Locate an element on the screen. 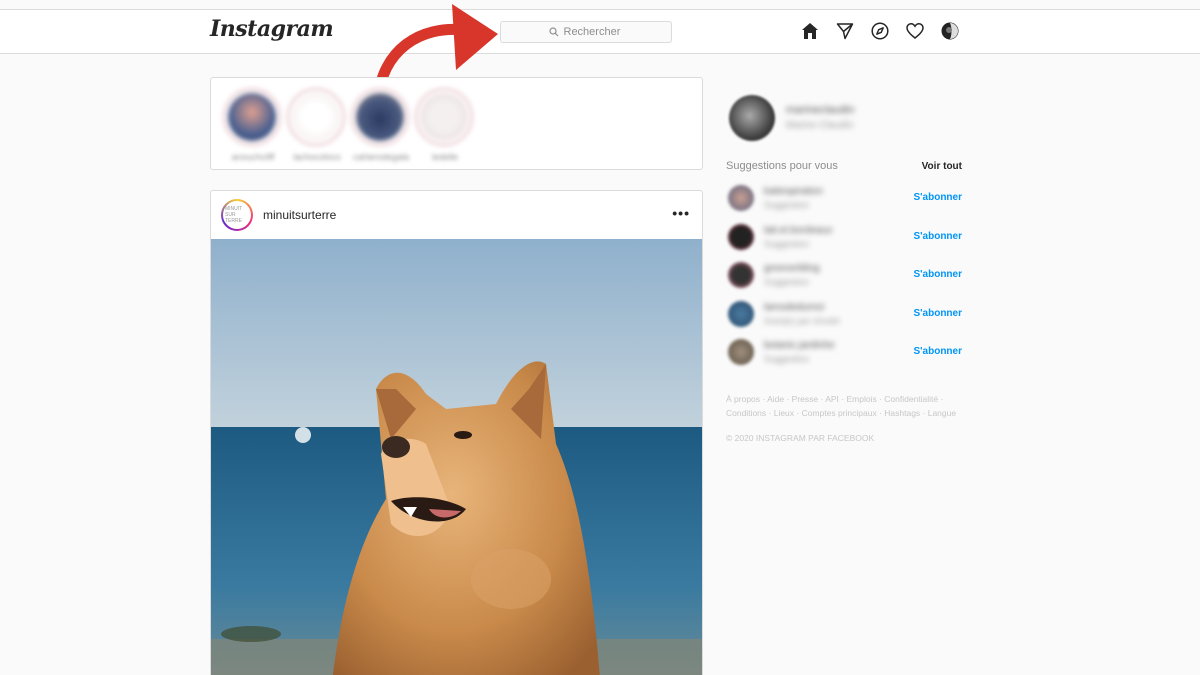 The image size is (1200, 675). story-username: cahiersdegala is located at coordinates (381, 157).